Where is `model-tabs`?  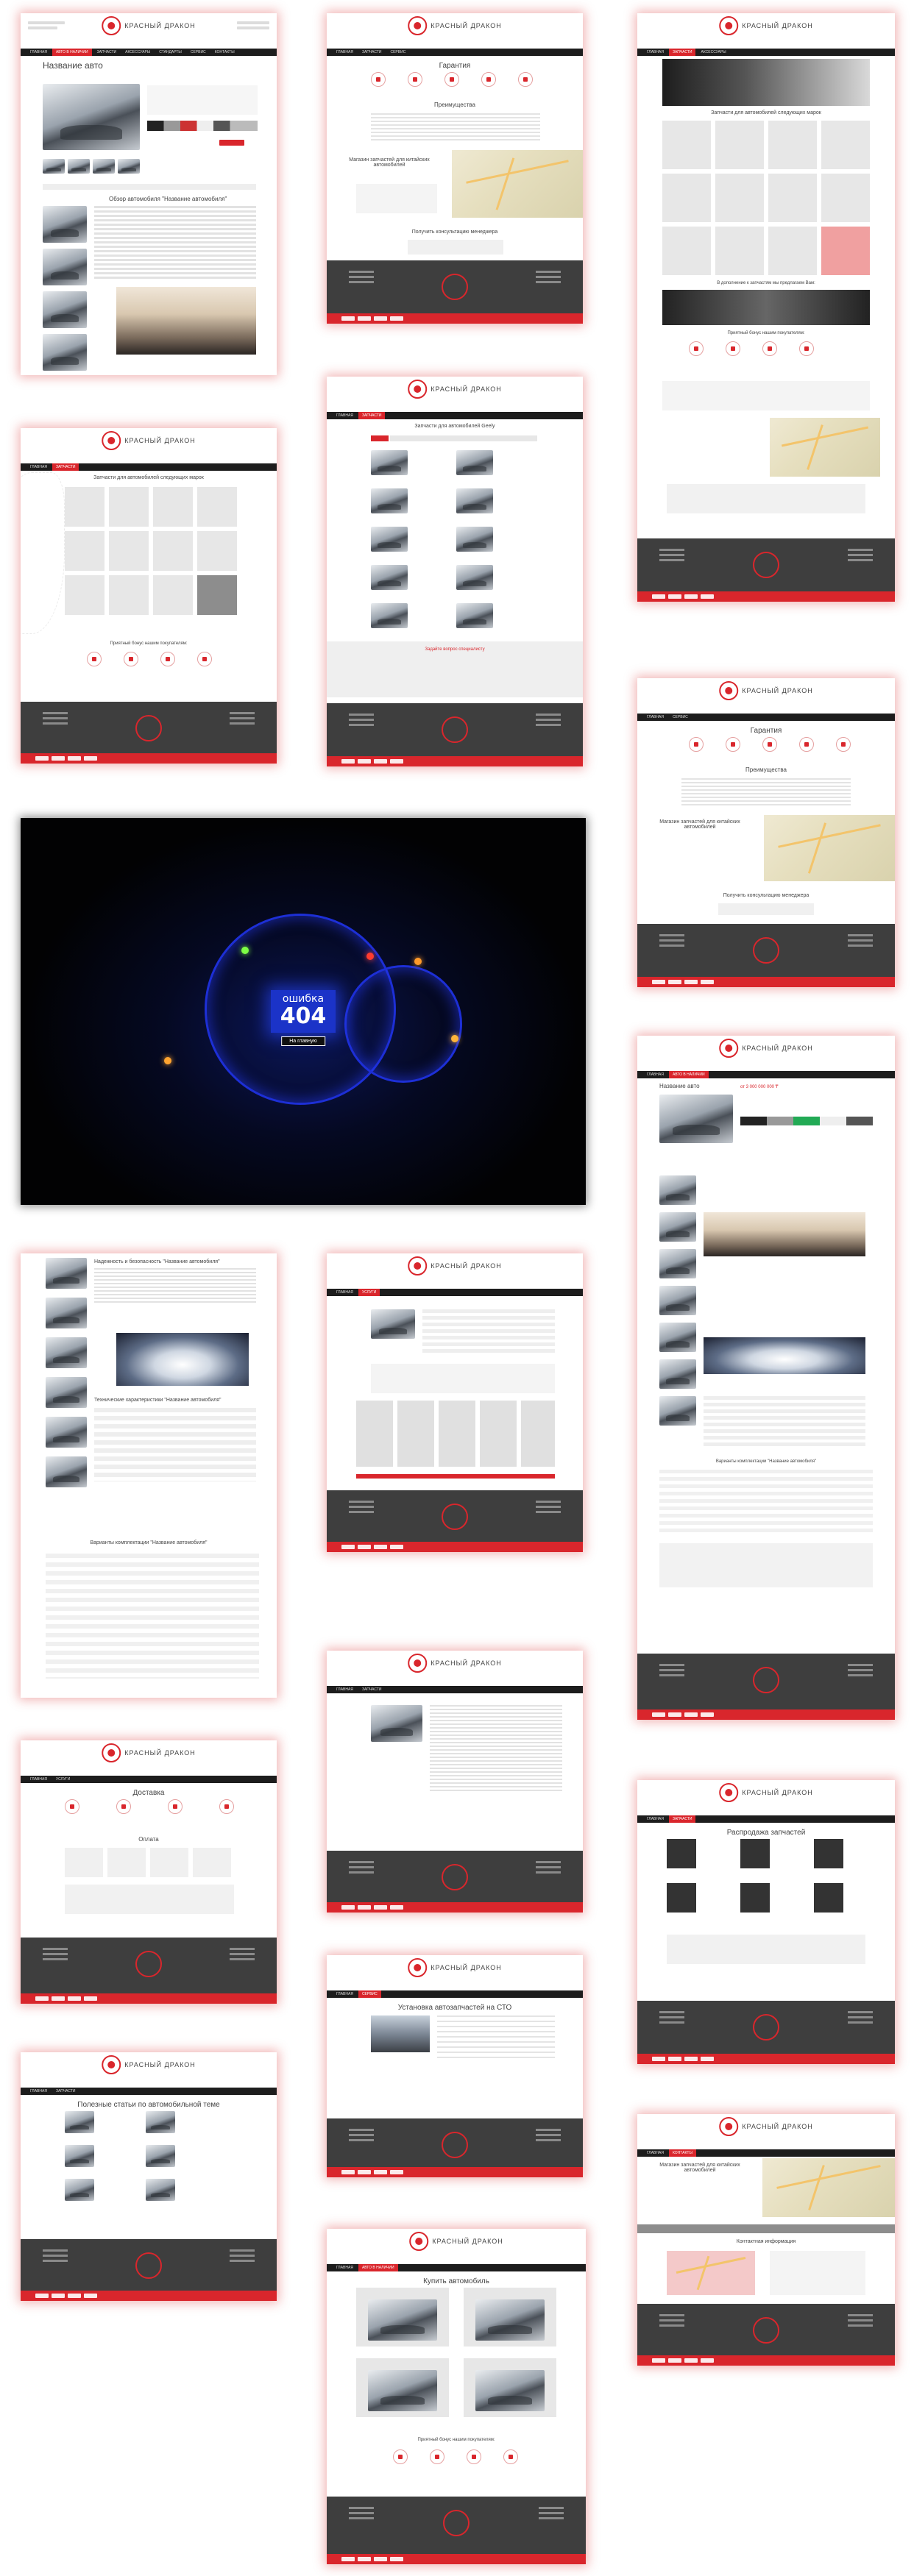 model-tabs is located at coordinates (463, 438).